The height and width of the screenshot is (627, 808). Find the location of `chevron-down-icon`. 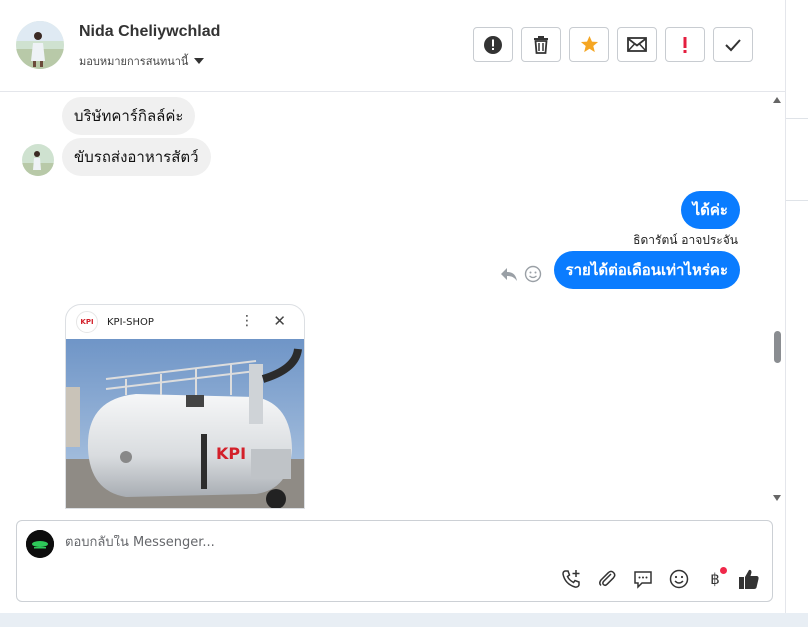

chevron-down-icon is located at coordinates (199, 61).